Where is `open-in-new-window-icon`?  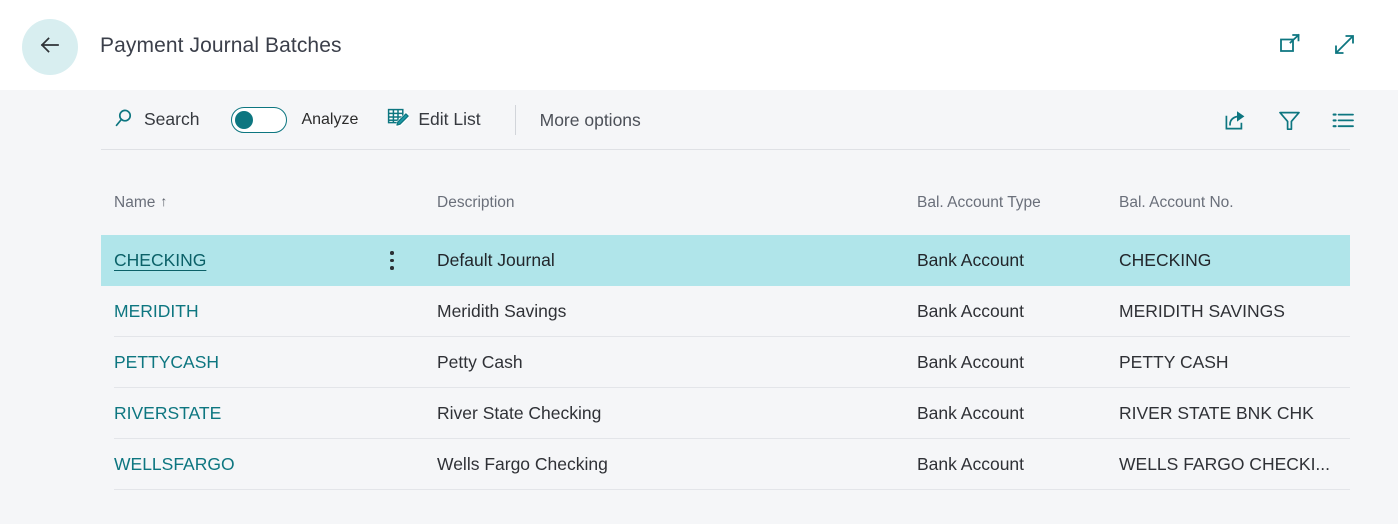 open-in-new-window-icon is located at coordinates (1290, 44).